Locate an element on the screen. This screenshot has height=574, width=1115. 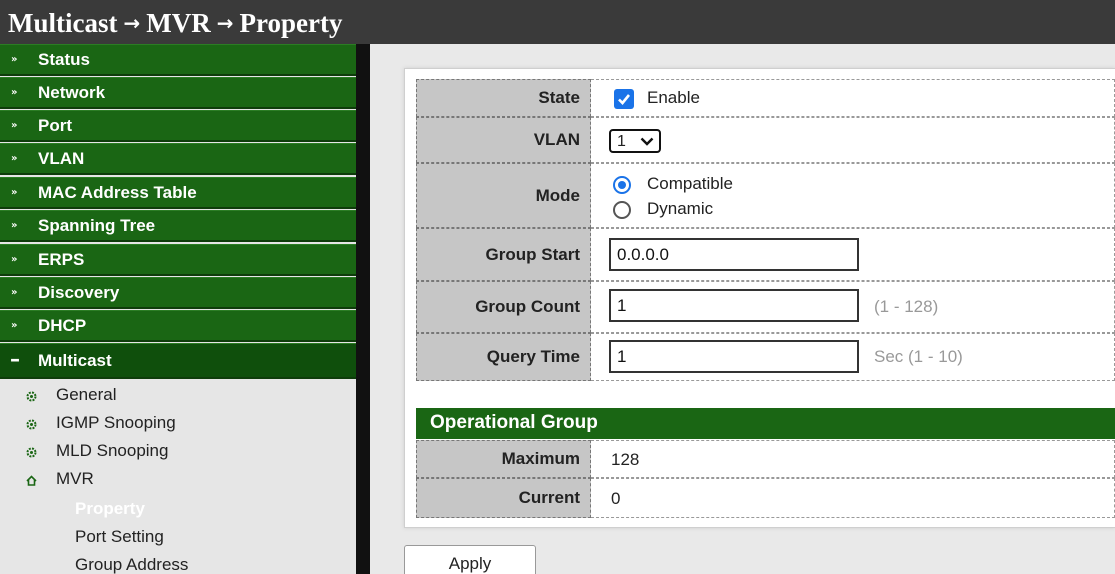
sidebar-subitem-general: General is located at coordinates (178, 397).